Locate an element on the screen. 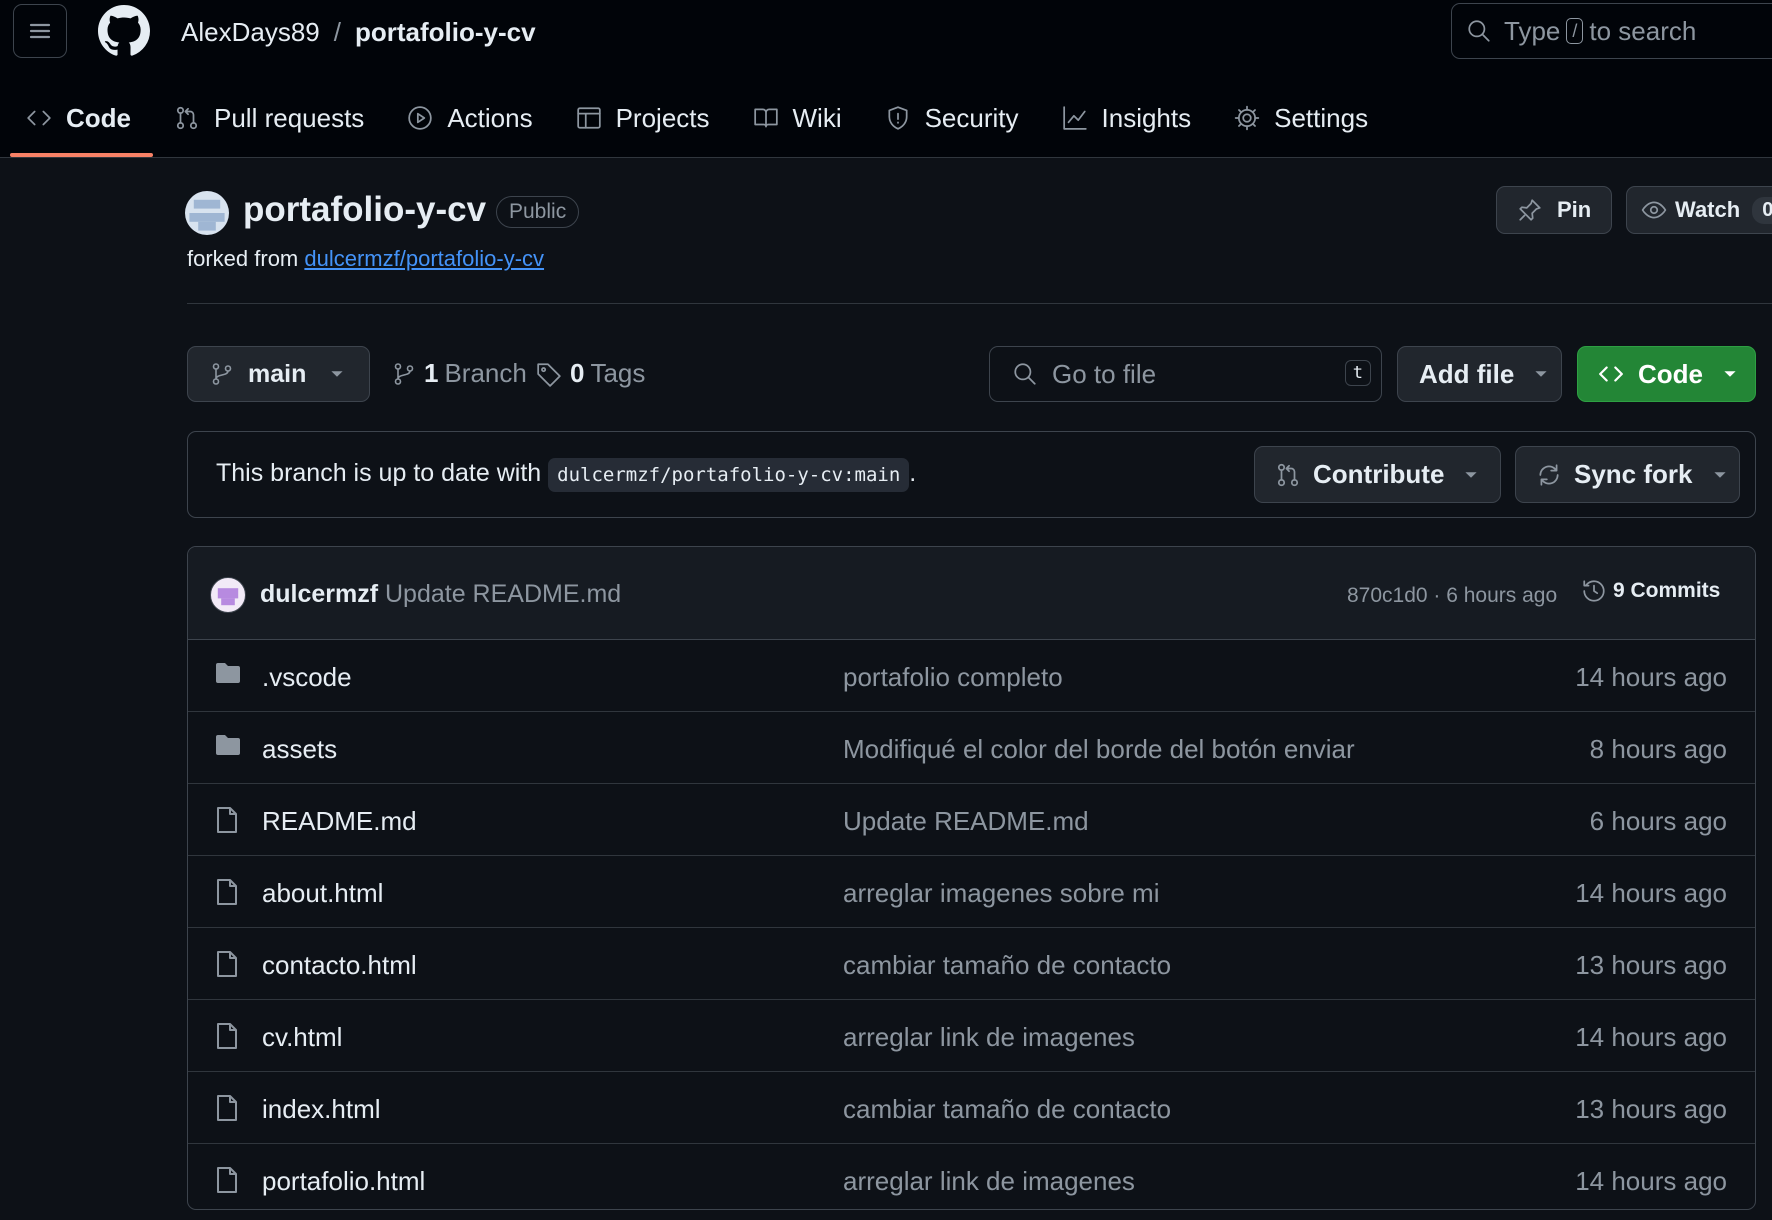 Image resolution: width=1772 pixels, height=1220 pixels. pull-request-icon is located at coordinates (187, 118).